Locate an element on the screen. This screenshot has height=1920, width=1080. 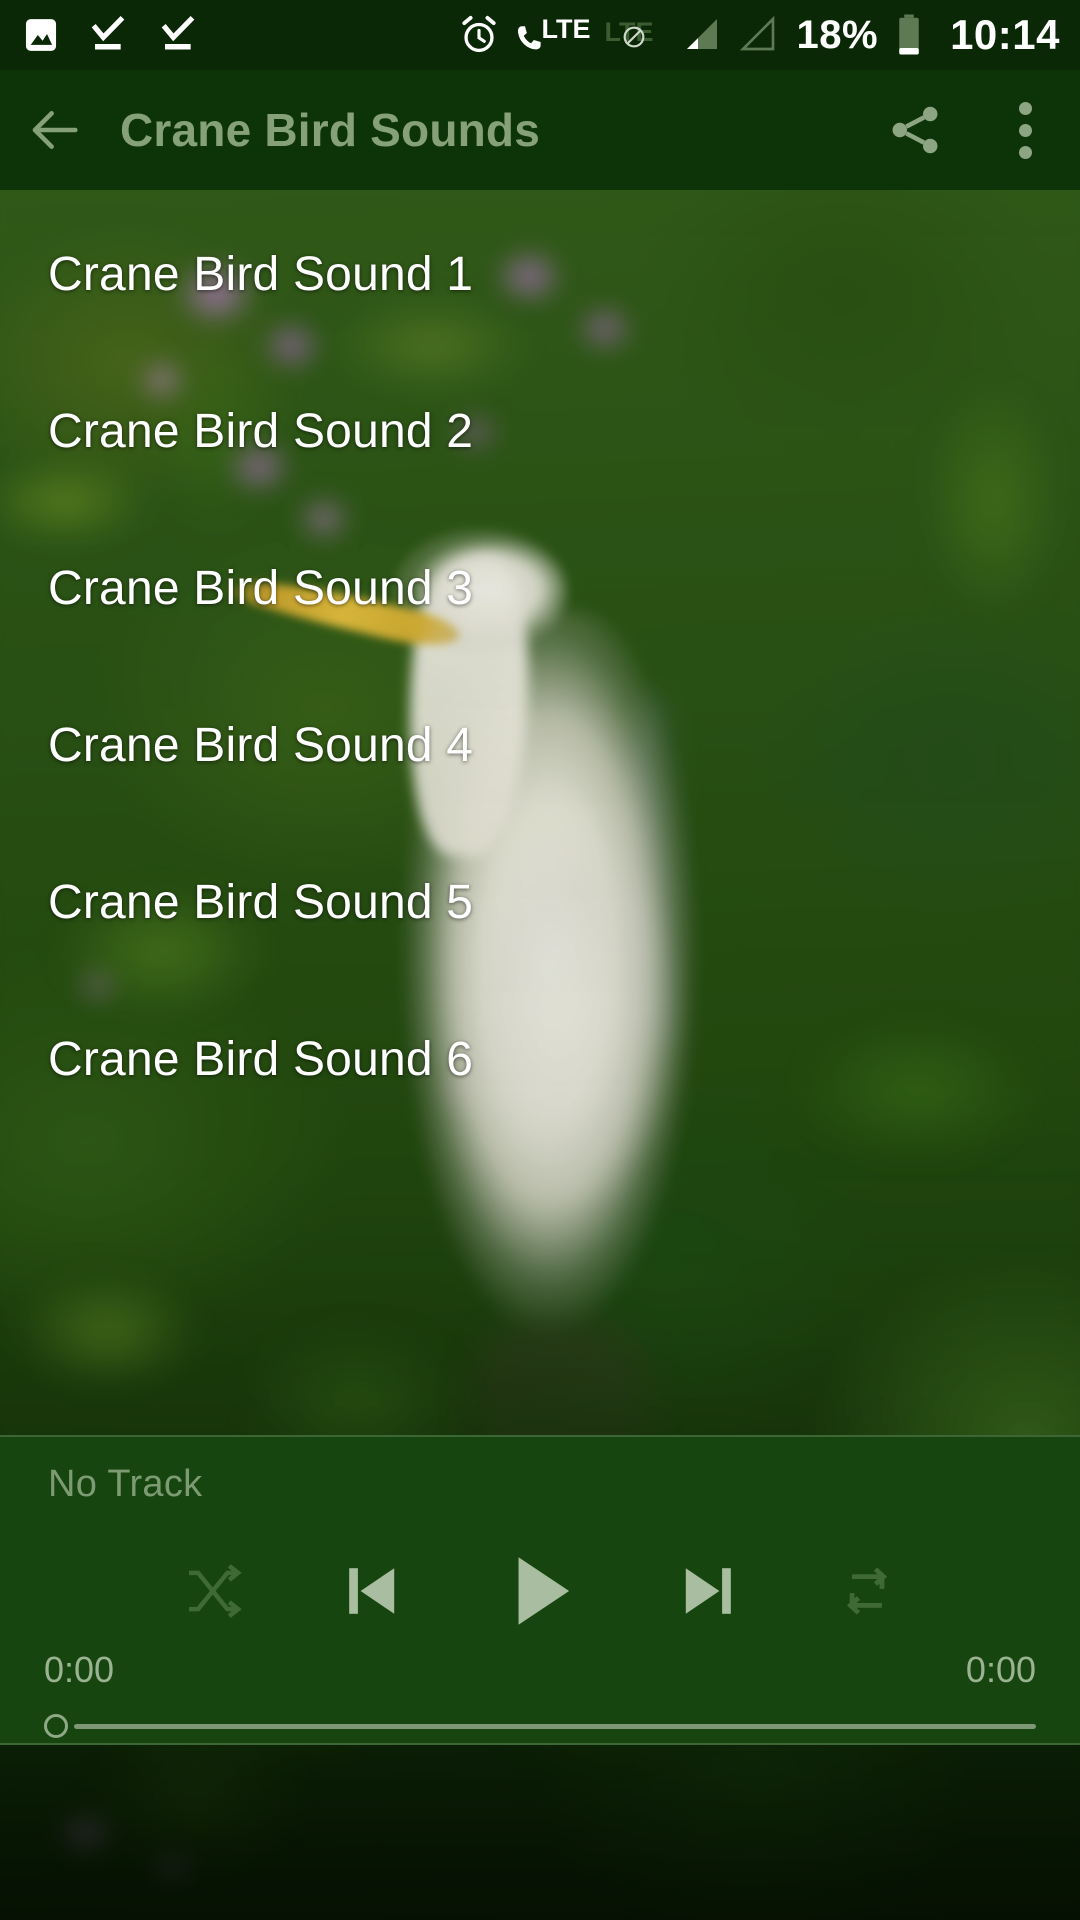
player-times: 0:00 0:00 is located at coordinates (540, 1670).